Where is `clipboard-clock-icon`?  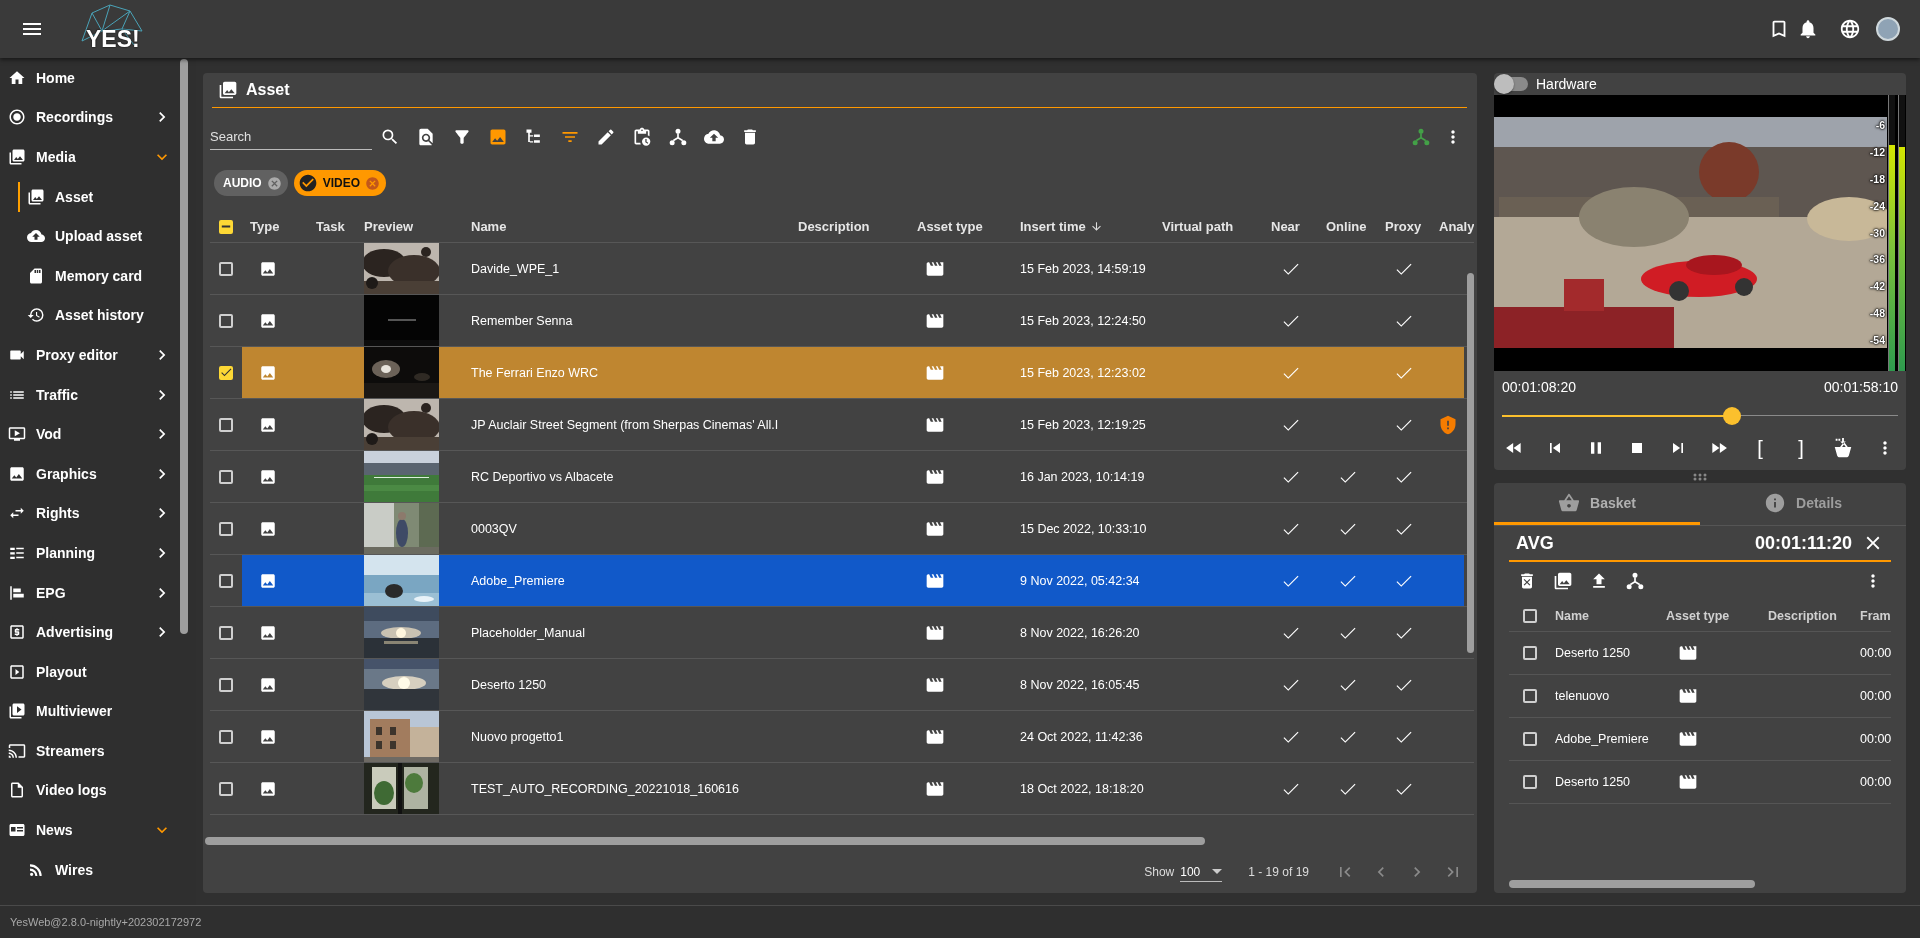 clipboard-clock-icon is located at coordinates (642, 137).